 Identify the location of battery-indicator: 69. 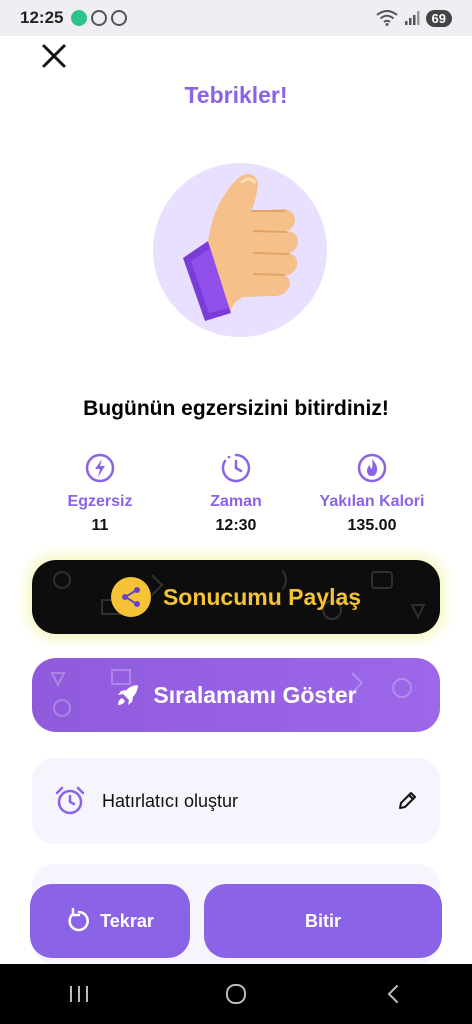
(438, 18).